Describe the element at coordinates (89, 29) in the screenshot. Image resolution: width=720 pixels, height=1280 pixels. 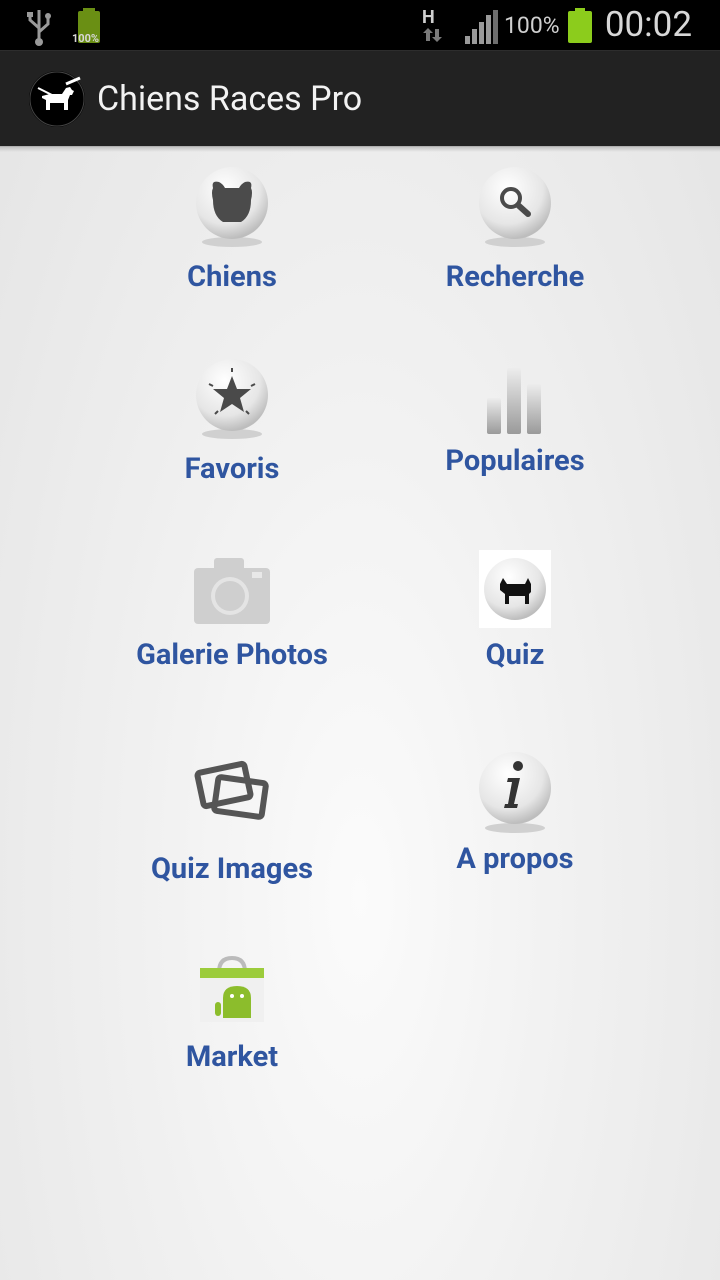
I see `battery-notification-icon: 100%` at that location.